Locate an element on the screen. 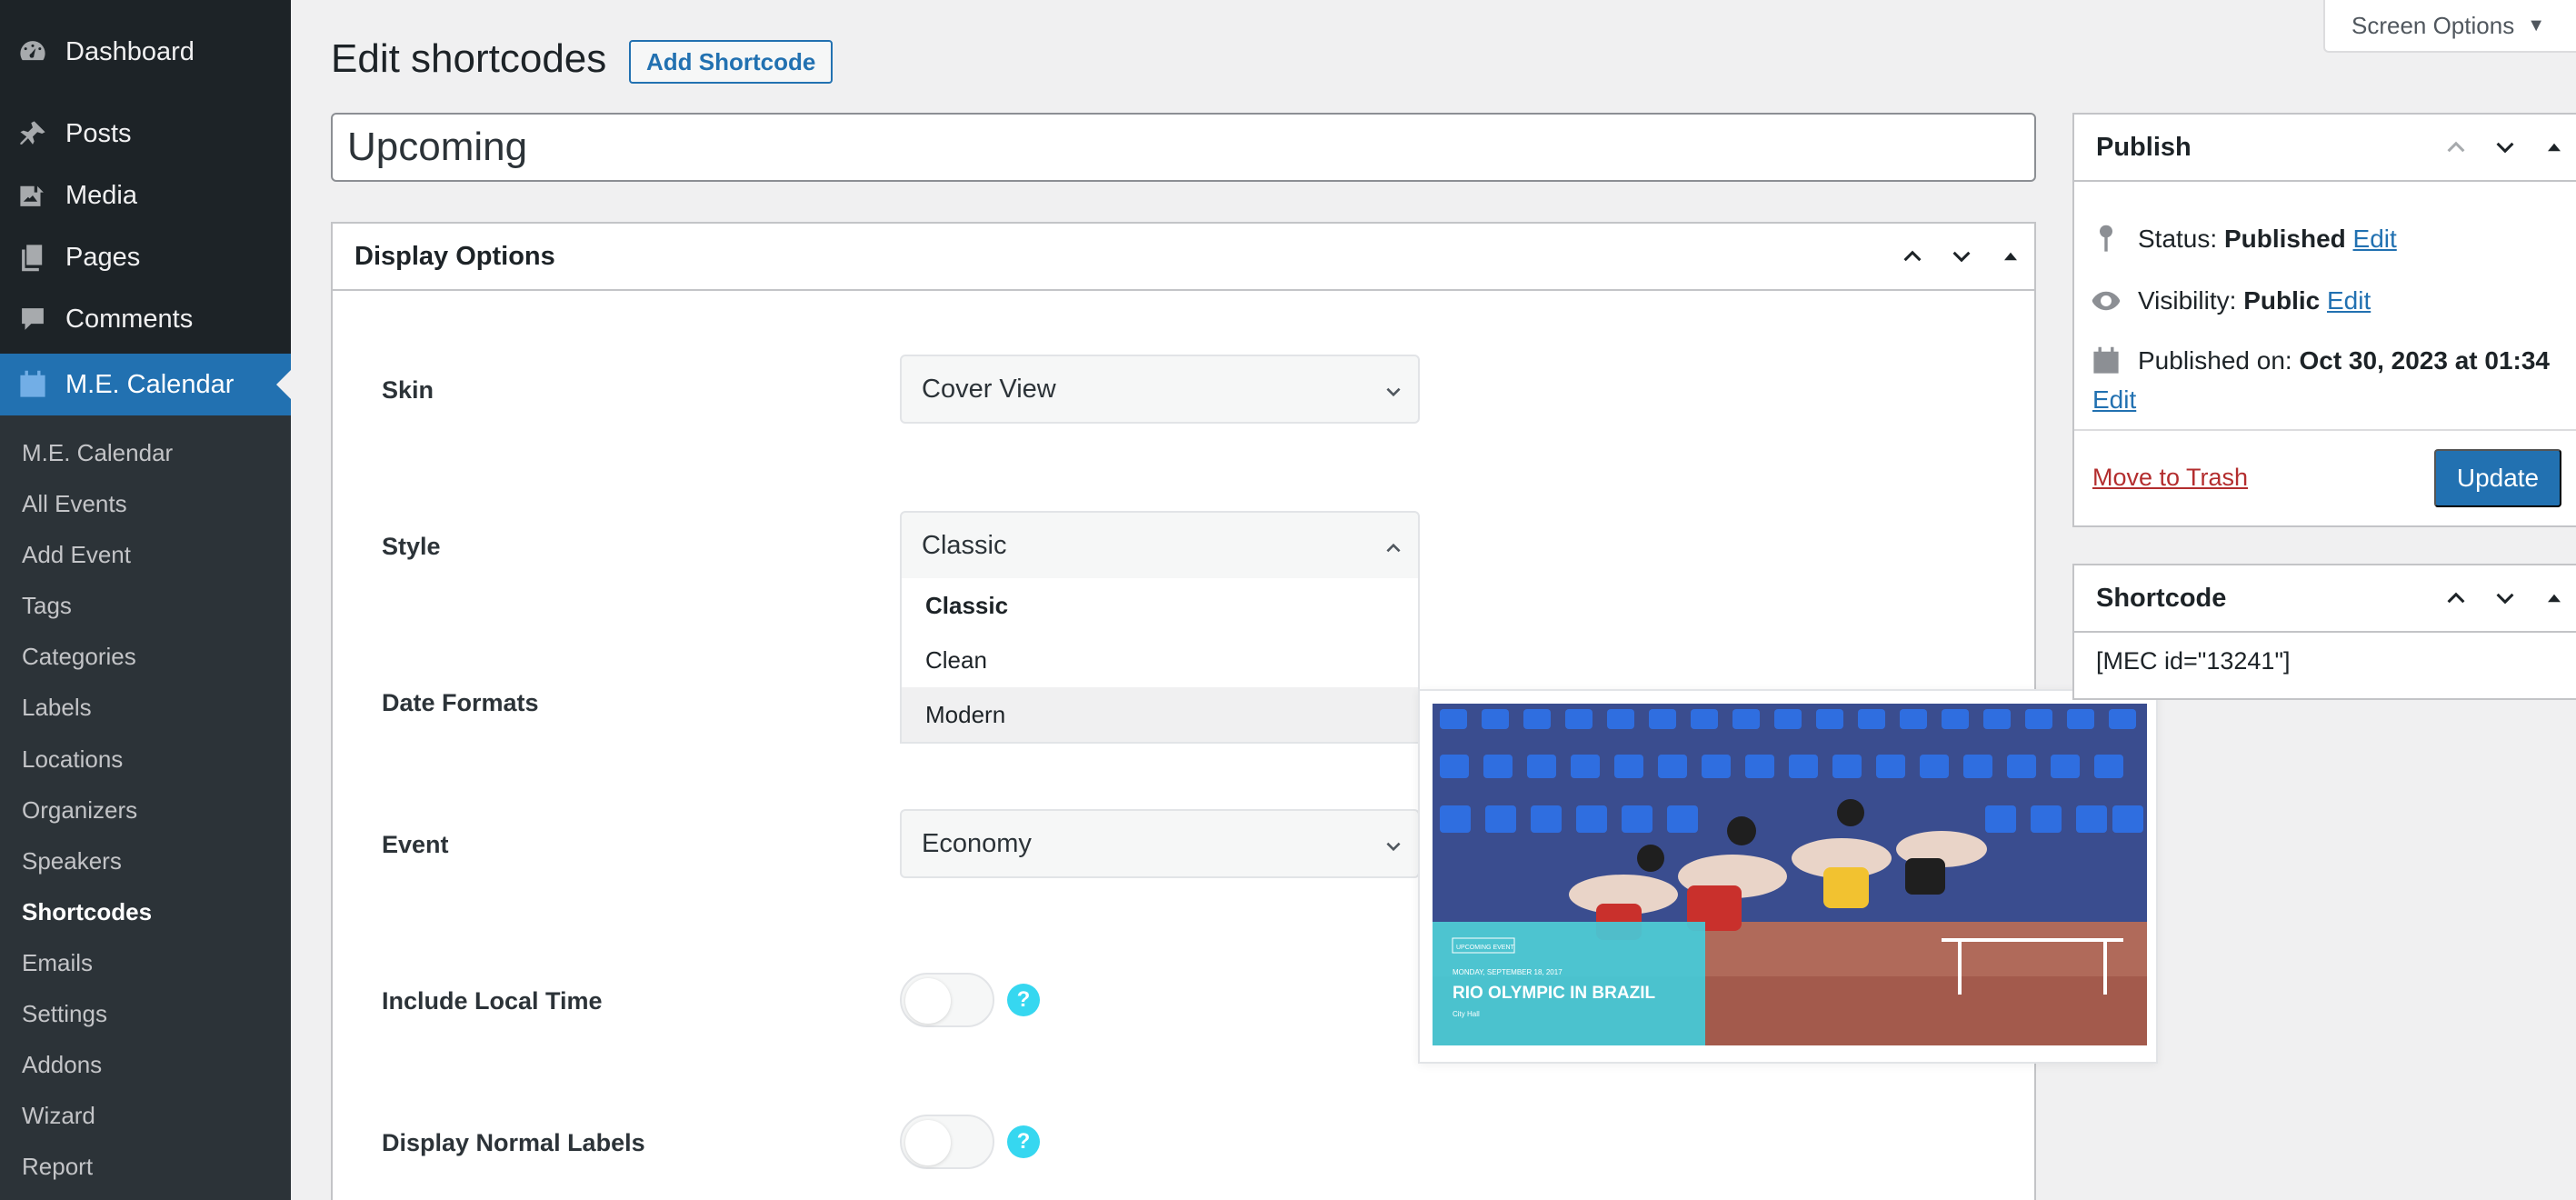 This screenshot has width=2576, height=1200. page-title: Edit shortcodes is located at coordinates (469, 59).